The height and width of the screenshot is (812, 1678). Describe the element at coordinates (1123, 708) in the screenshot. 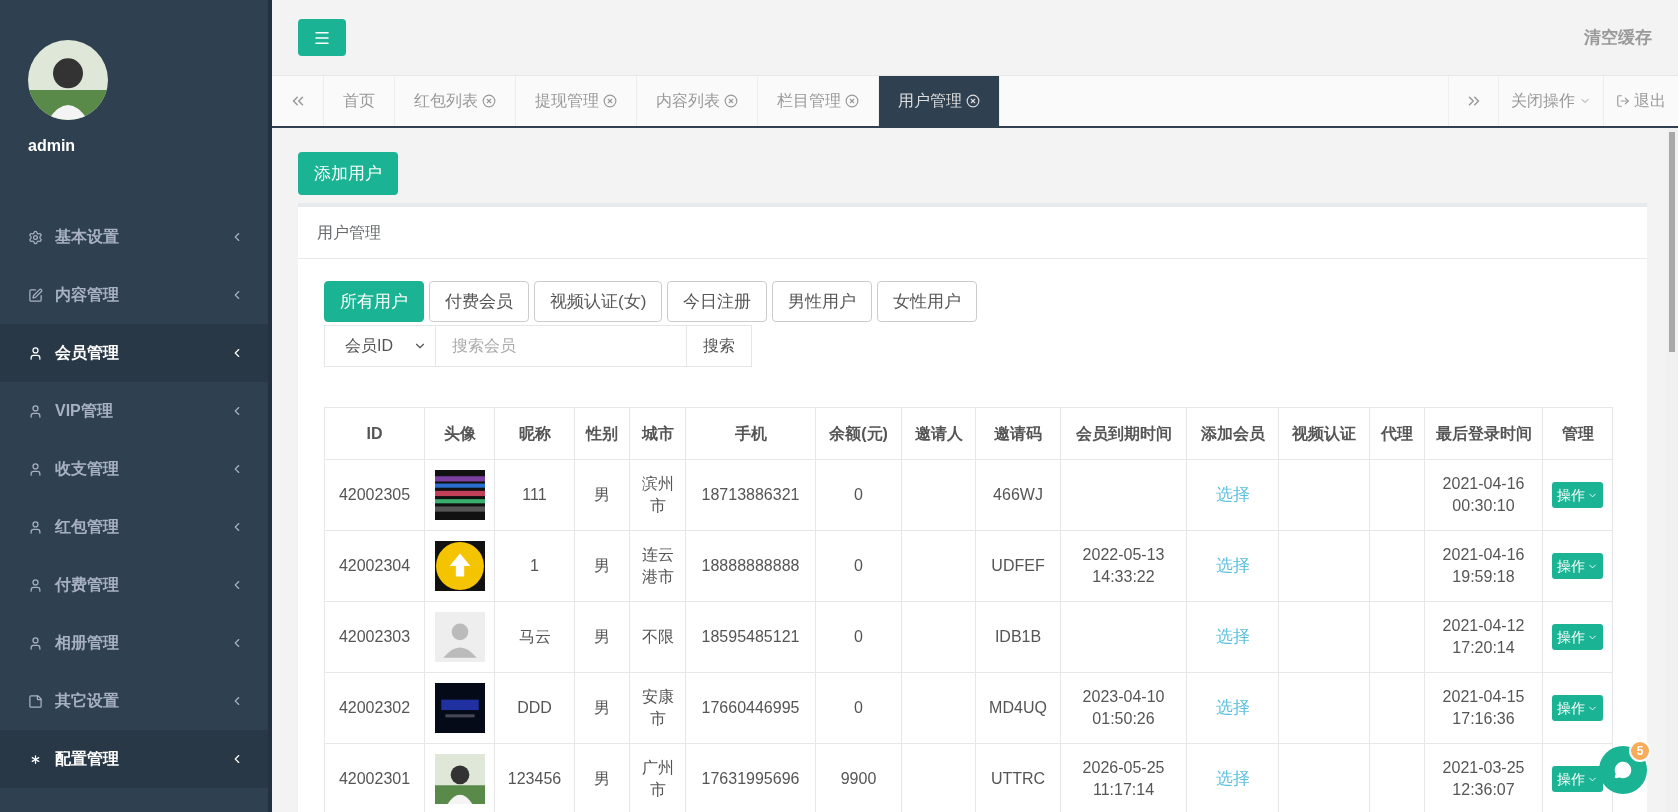

I see `expiry-time: 2023-04-10 01:50:26` at that location.